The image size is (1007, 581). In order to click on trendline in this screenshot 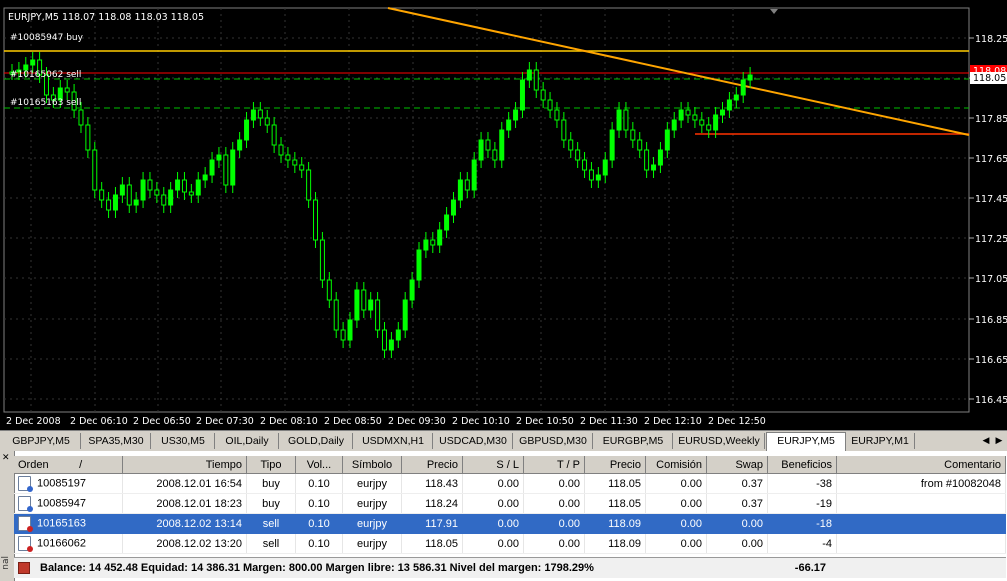, I will do `click(678, 71)`.